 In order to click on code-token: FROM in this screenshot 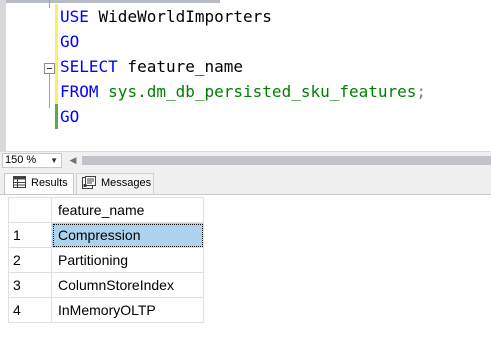, I will do `click(79, 91)`.